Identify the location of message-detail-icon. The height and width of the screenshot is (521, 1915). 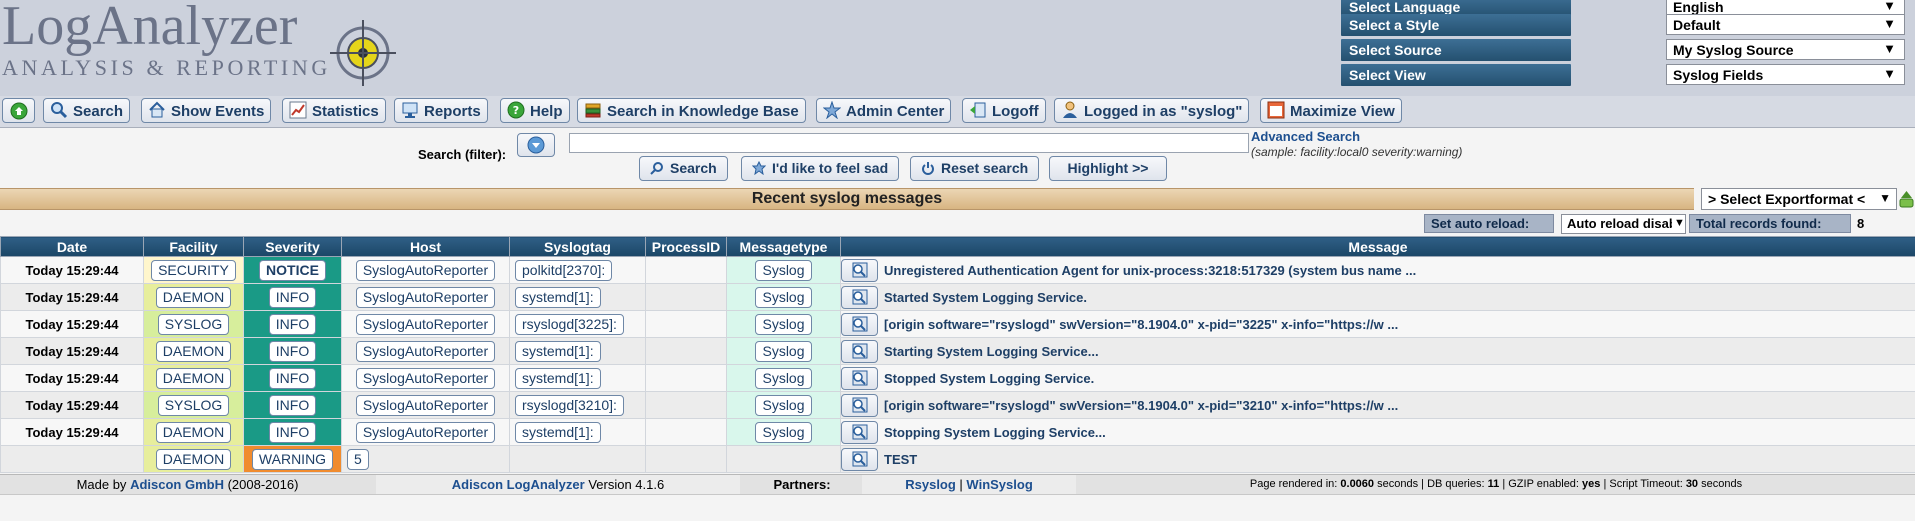
(860, 404).